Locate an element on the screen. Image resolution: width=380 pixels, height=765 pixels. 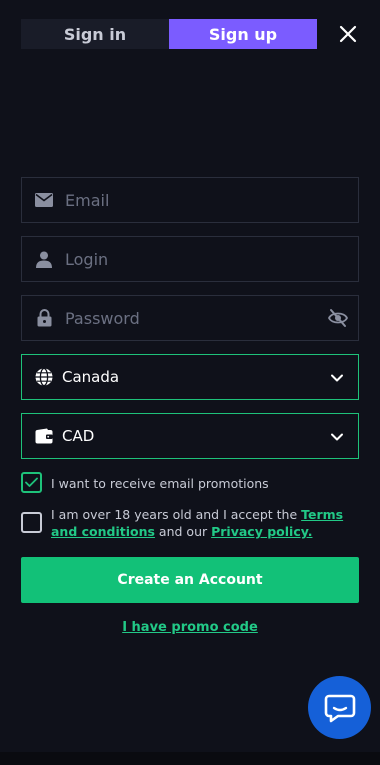
privacy-link: Privacy policy. is located at coordinates (261, 531).